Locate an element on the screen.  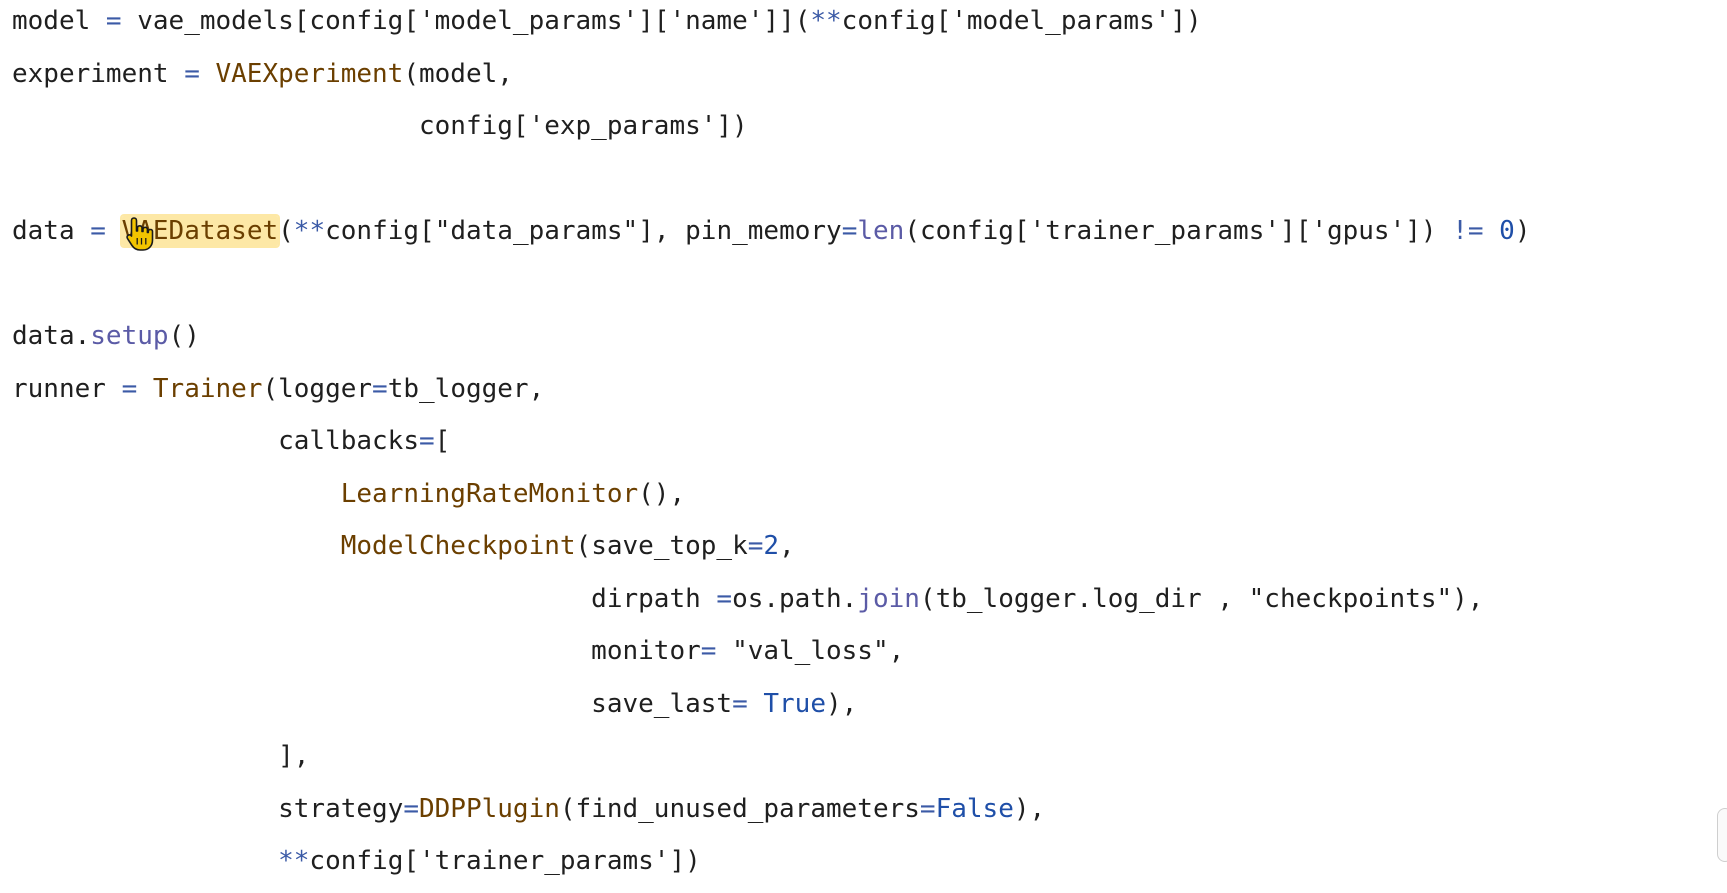
code-token: dirpath is located at coordinates (364, 598).